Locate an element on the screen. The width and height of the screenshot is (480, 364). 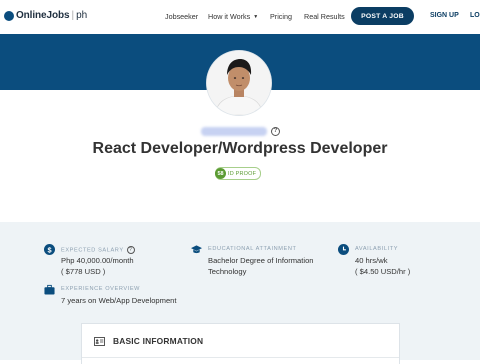
expected-salary-value: Php 40,000.00/month ( $778 USD ) is located at coordinates (97, 266).